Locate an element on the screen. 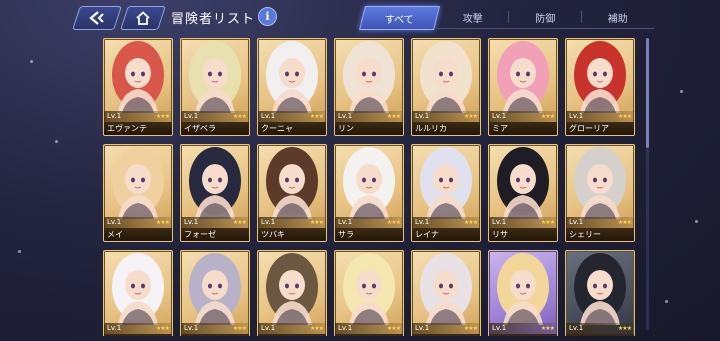 This screenshot has width=720, height=341. home-icon is located at coordinates (143, 18).